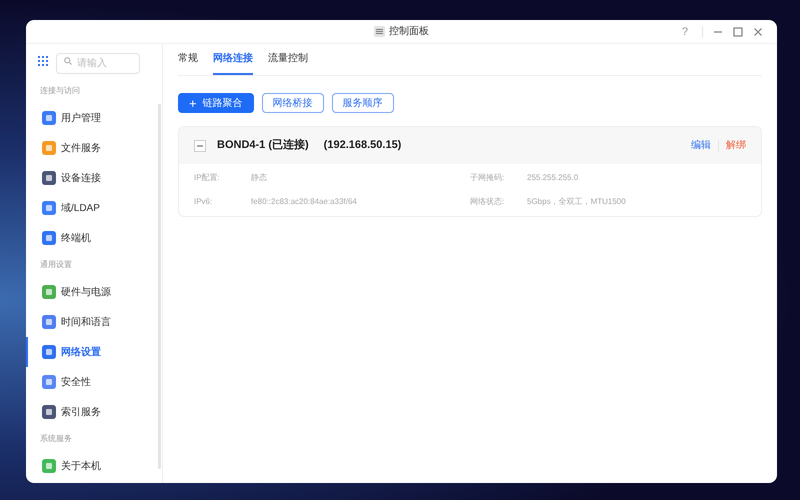 The image size is (800, 500). What do you see at coordinates (576, 202) in the screenshot?
I see `field-value: 5Gbps，全双工，MTU1500` at bounding box center [576, 202].